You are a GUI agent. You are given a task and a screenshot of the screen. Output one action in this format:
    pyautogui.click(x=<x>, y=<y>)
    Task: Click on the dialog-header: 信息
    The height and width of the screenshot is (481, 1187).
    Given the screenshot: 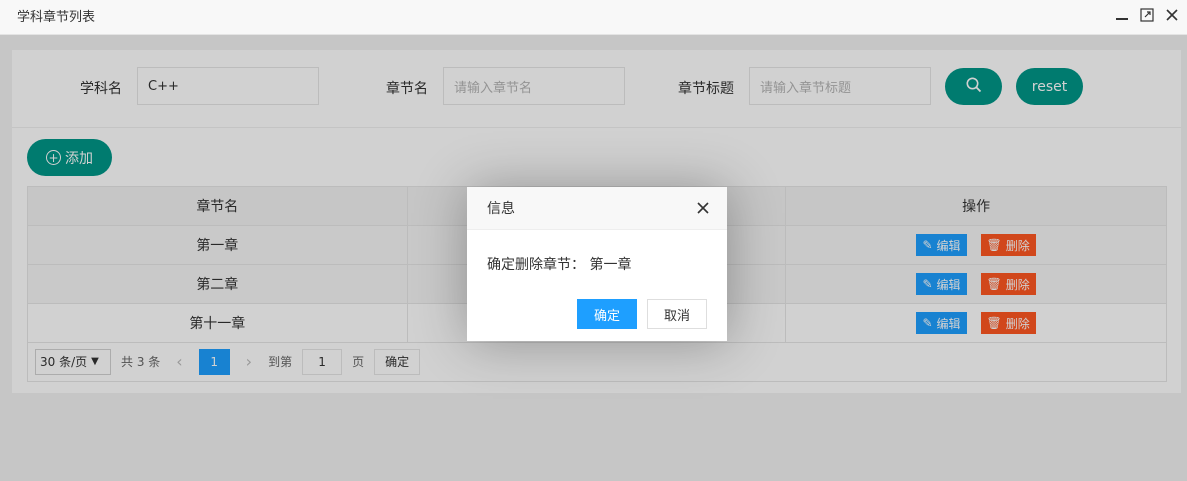 What is the action you would take?
    pyautogui.click(x=597, y=208)
    